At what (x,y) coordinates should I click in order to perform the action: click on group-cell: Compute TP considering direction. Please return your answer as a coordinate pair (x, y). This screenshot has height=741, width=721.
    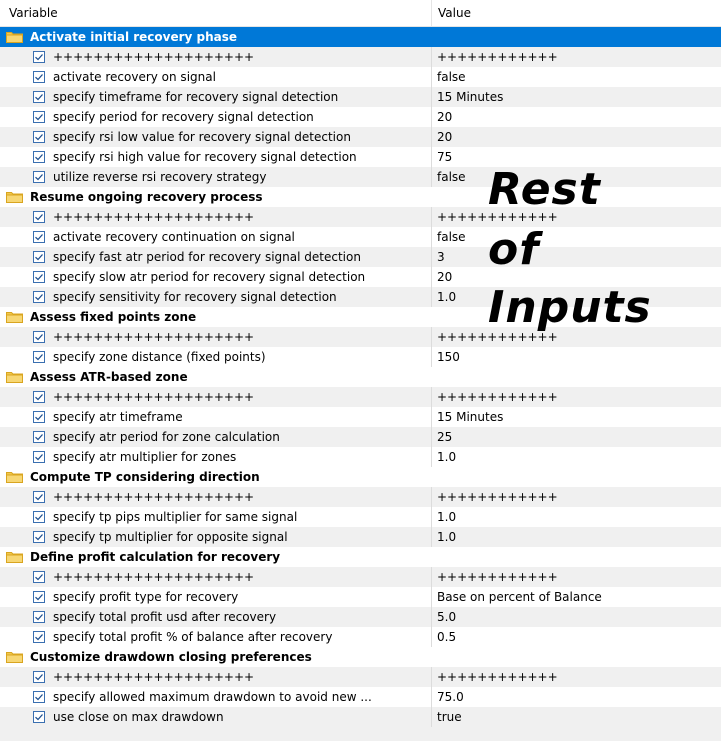
    Looking at the image, I should click on (130, 477).